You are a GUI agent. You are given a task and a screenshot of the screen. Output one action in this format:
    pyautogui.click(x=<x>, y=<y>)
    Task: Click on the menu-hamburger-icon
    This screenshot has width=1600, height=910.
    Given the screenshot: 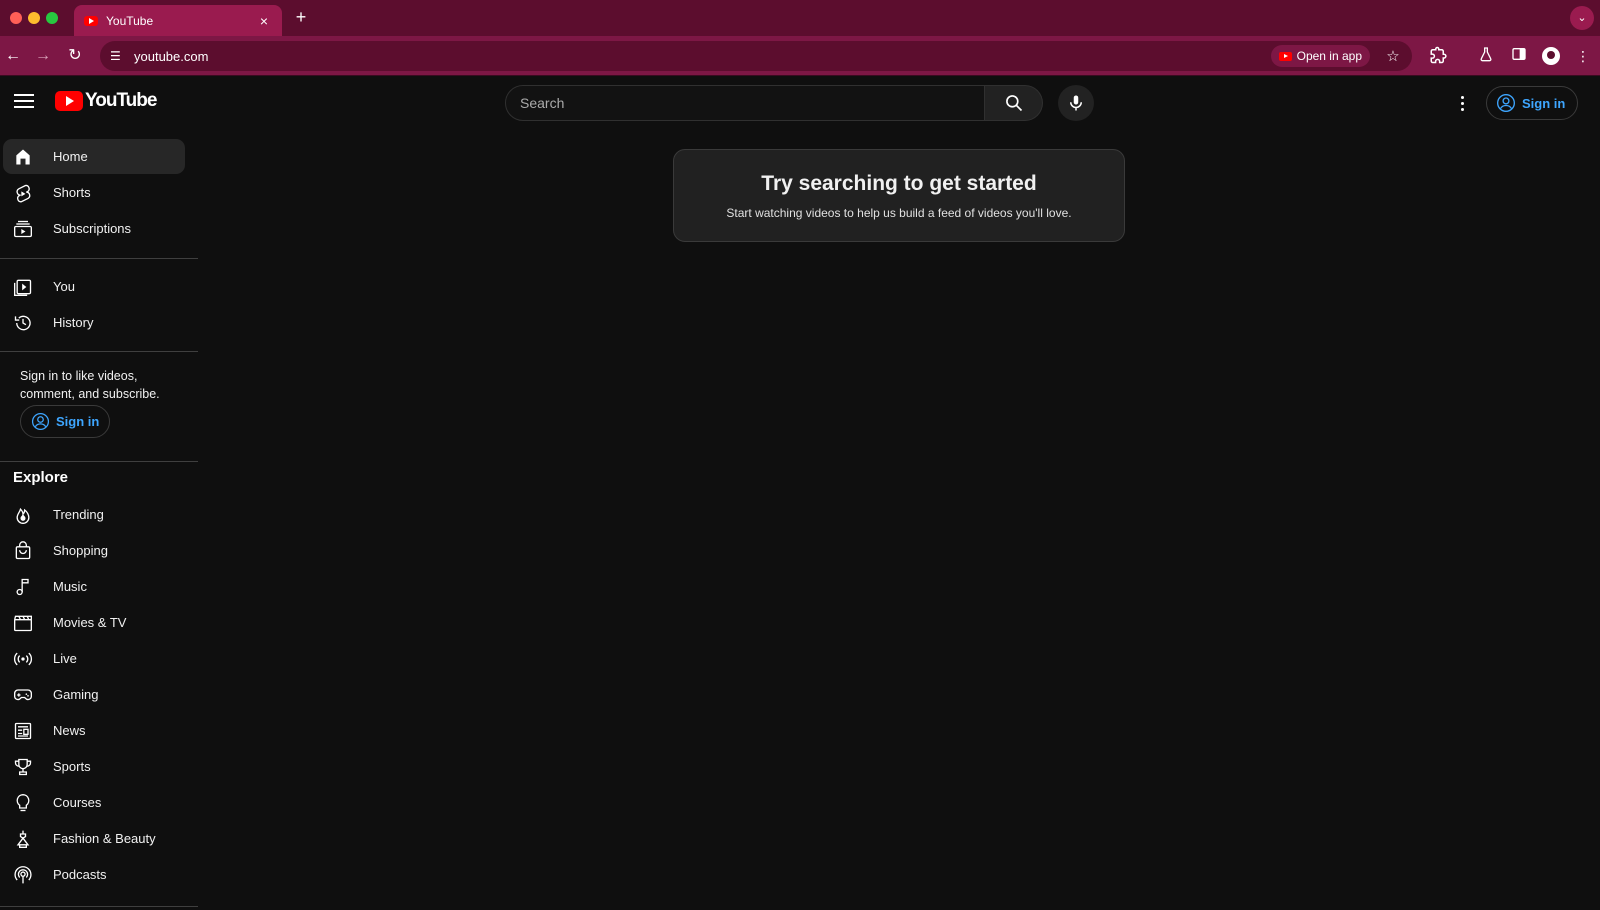 What is the action you would take?
    pyautogui.click(x=24, y=101)
    